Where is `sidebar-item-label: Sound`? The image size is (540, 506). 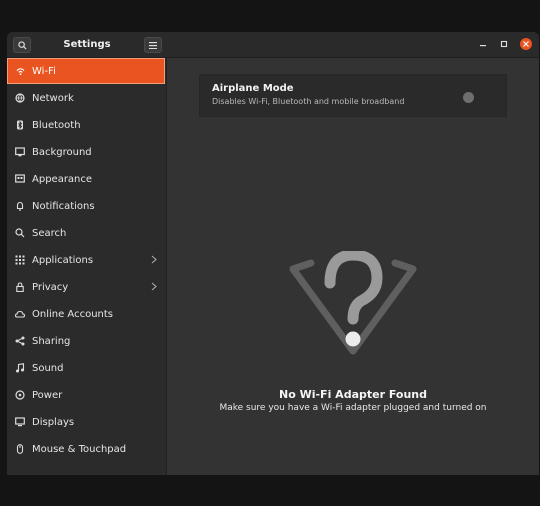
sidebar-item-label: Sound is located at coordinates (48, 368).